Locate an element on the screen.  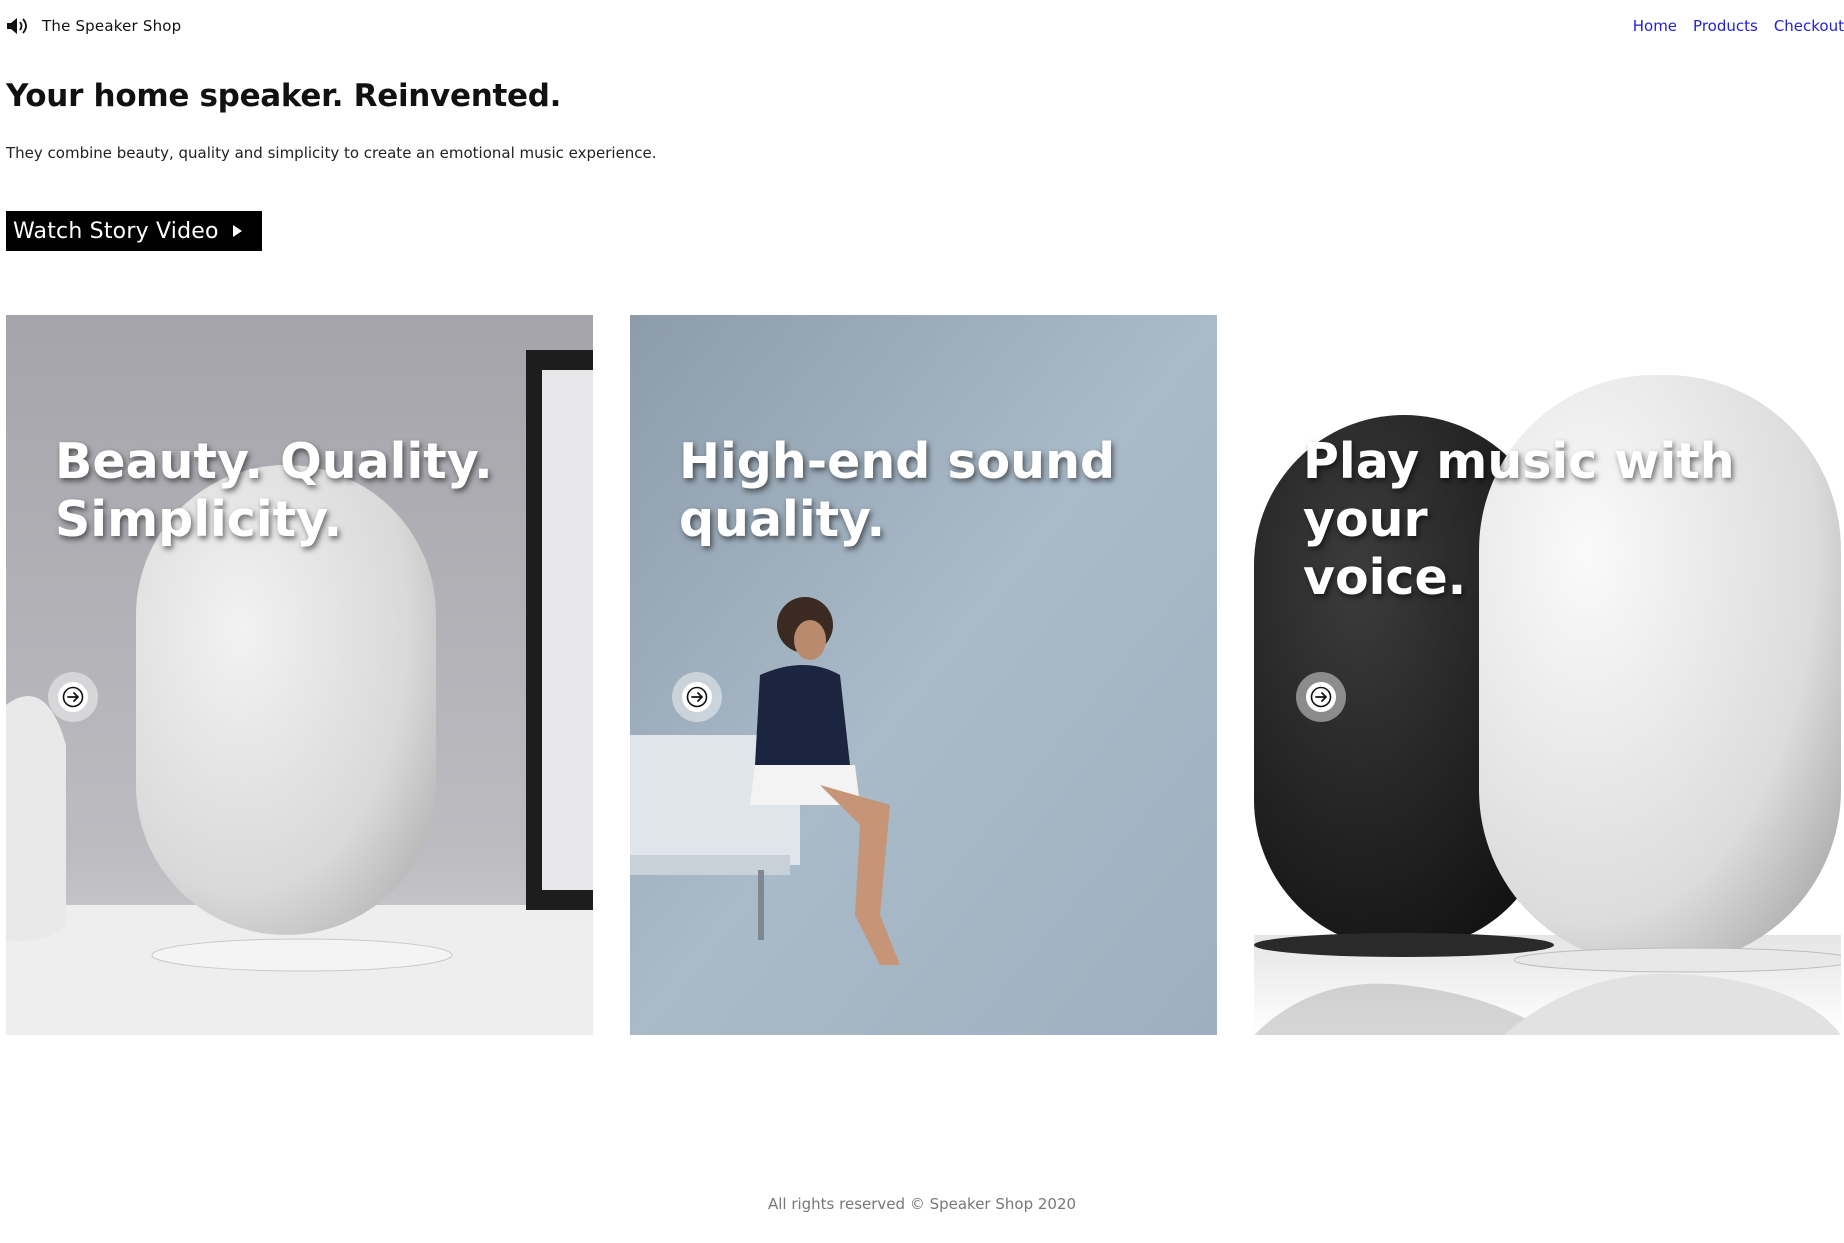
card-title-line2: Simplicity. is located at coordinates (199, 519).